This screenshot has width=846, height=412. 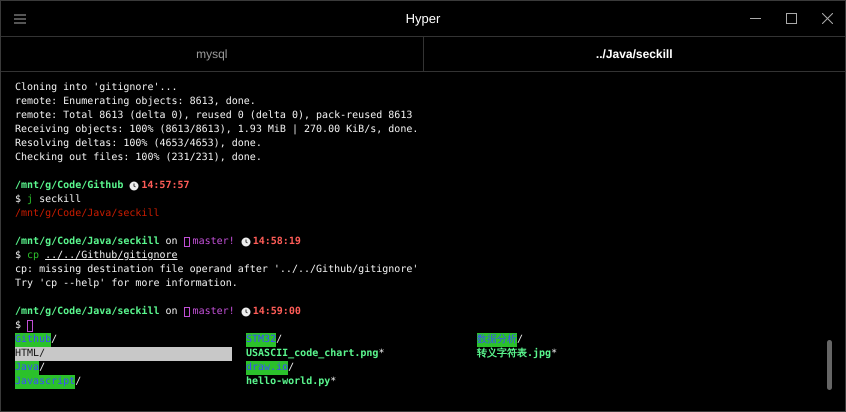 What do you see at coordinates (69, 186) in the screenshot?
I see `prompt-path: /mnt/g/Code/Github` at bounding box center [69, 186].